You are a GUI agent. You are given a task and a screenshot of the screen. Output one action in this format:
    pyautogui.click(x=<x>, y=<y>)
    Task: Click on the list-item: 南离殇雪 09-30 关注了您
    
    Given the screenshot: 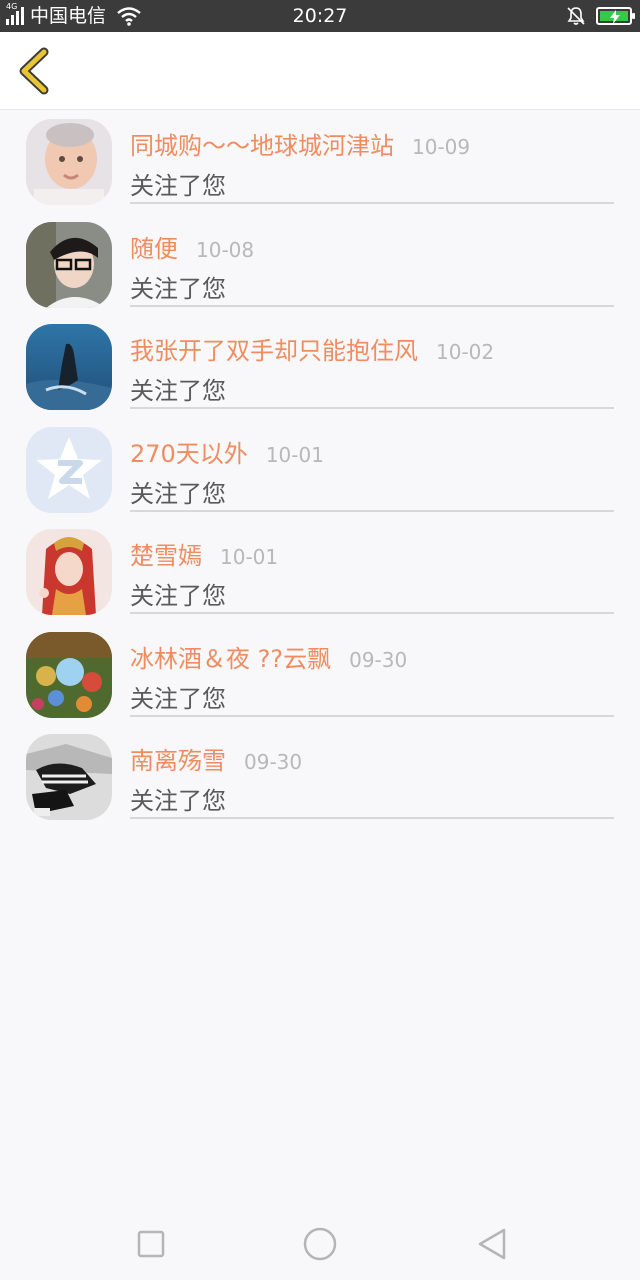 What is the action you would take?
    pyautogui.click(x=320, y=782)
    